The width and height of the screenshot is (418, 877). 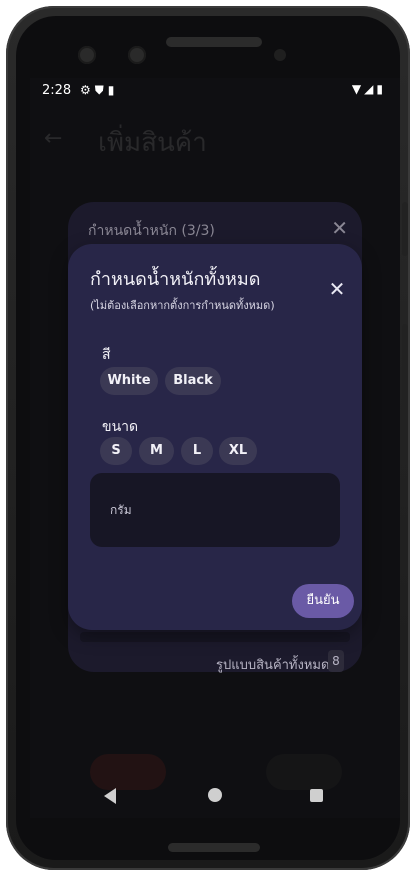 I want to click on status-time: 2:28, so click(x=57, y=90).